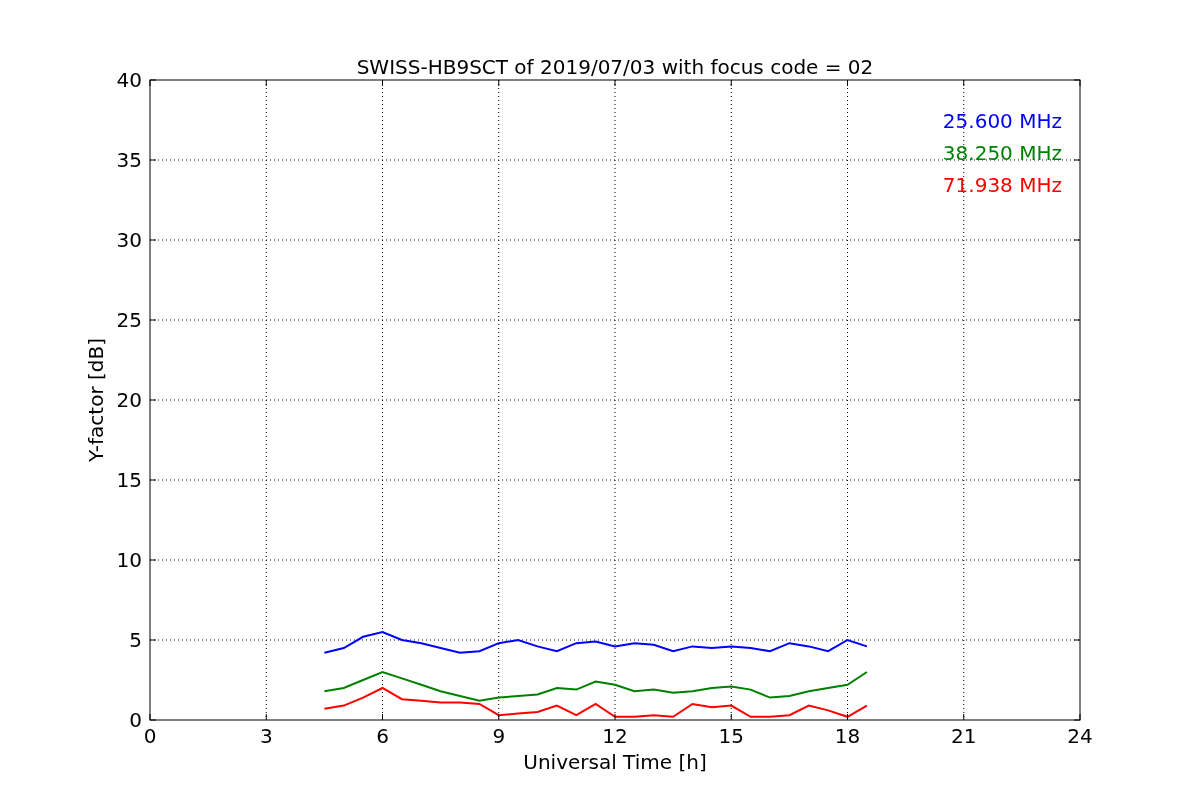 The width and height of the screenshot is (1200, 800). What do you see at coordinates (615, 762) in the screenshot?
I see `axis-label: Universal Time [h]` at bounding box center [615, 762].